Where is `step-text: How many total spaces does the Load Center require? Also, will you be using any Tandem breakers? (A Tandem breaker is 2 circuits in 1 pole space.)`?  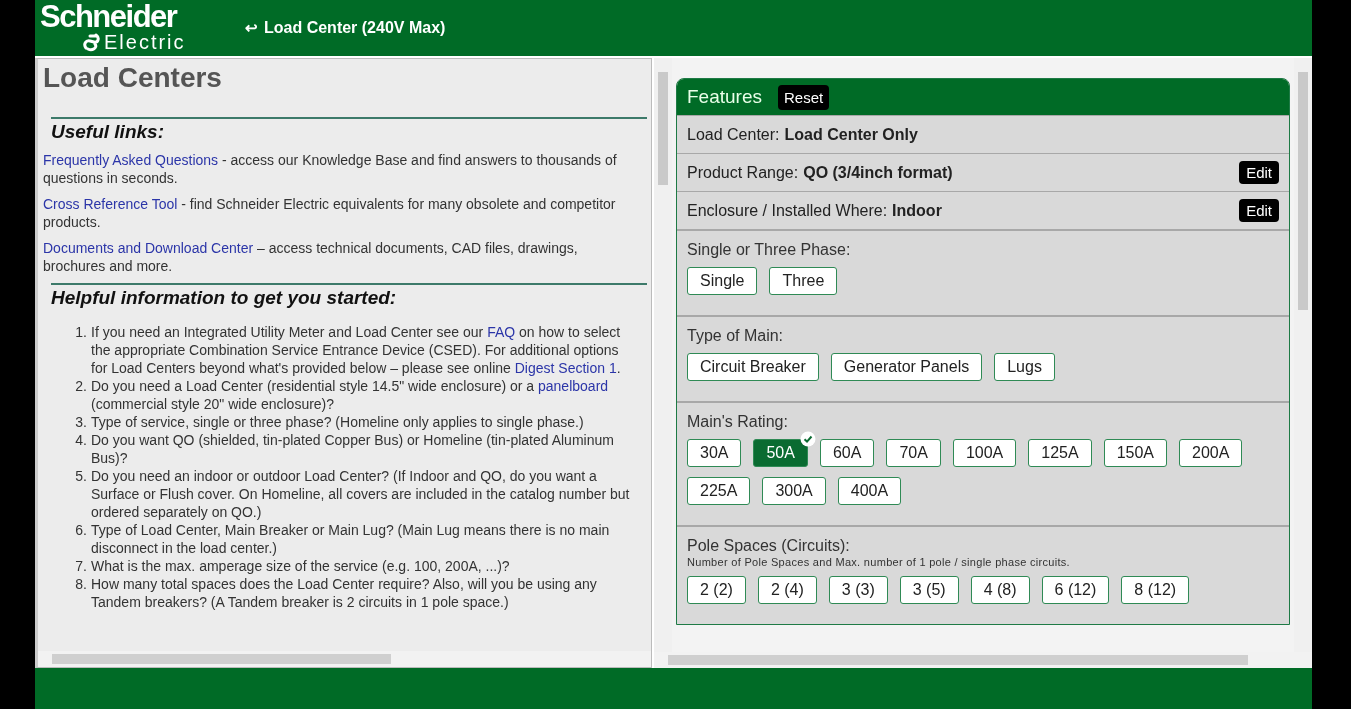
step-text: How many total spaces does the Load Center require? Also, will you be using any Tandem breakers? (A Tandem breaker is 2 circuits in 1 pole space.) is located at coordinates (344, 593).